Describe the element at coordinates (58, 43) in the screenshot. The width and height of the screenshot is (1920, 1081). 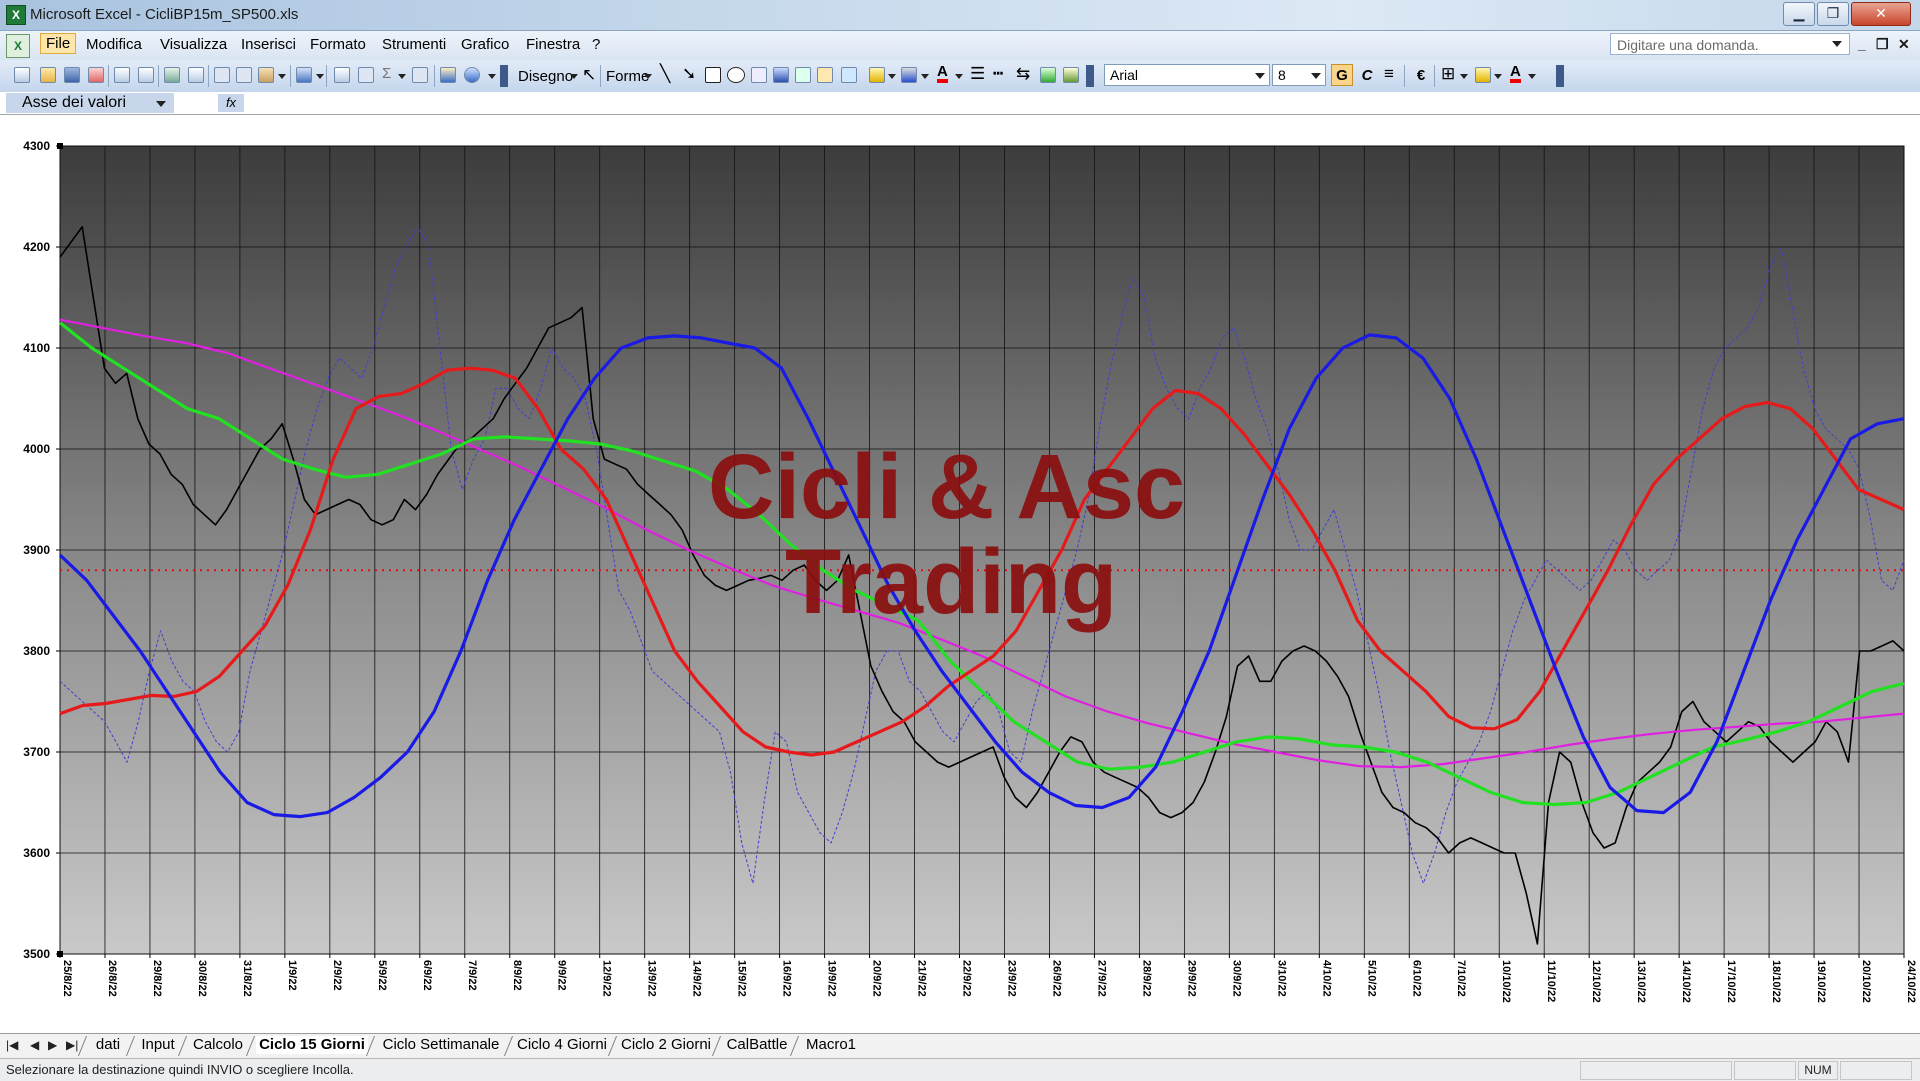
I see `menu-file: File` at that location.